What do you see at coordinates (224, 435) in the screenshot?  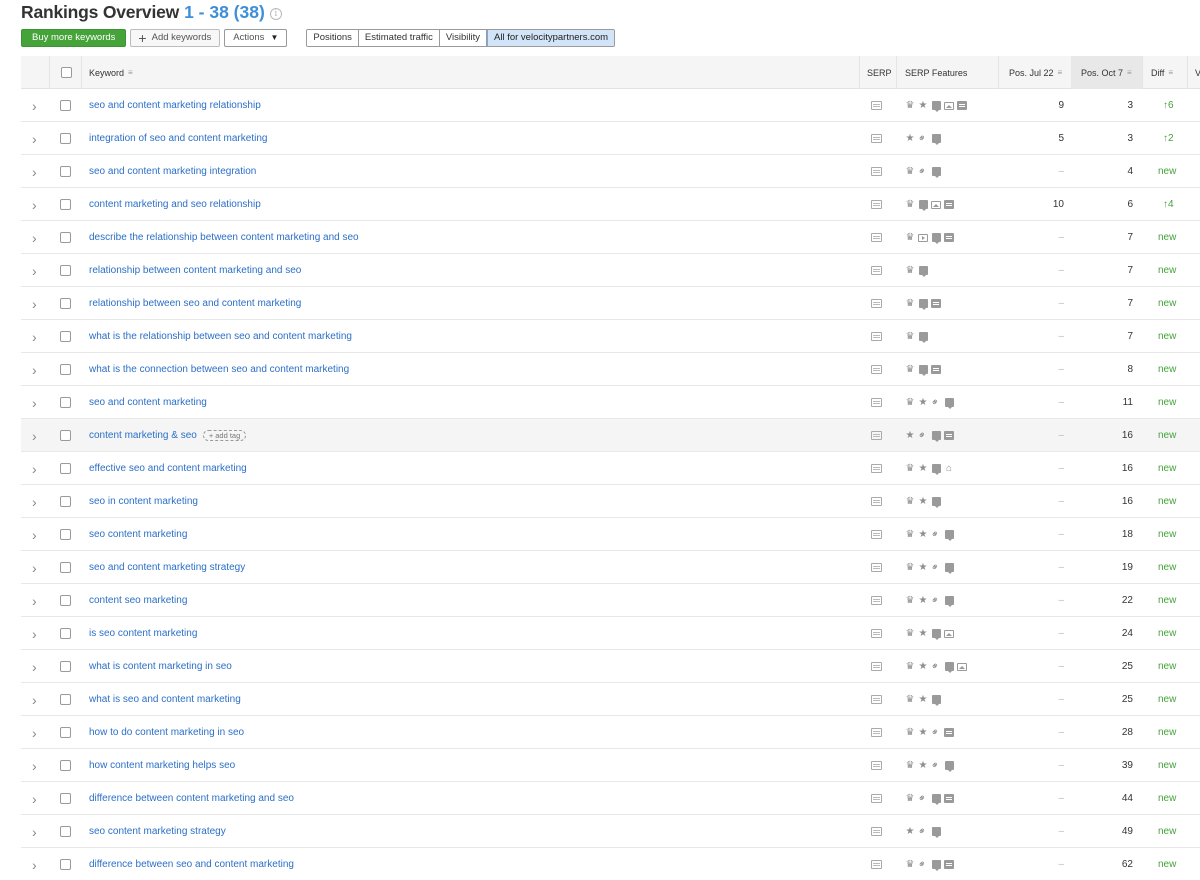 I see `add-tag-button: + add tag` at bounding box center [224, 435].